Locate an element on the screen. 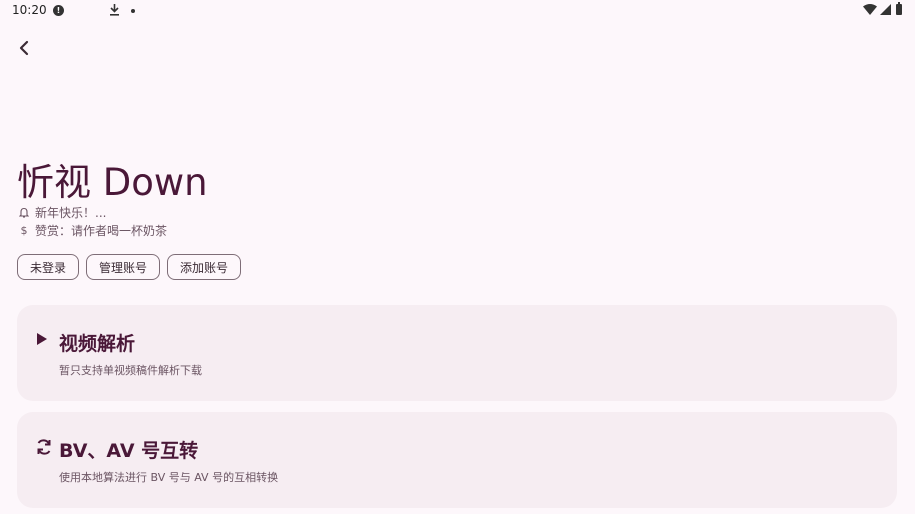 Image resolution: width=915 pixels, height=514 pixels. manage-accounts-chip: 管理账号 is located at coordinates (123, 267).